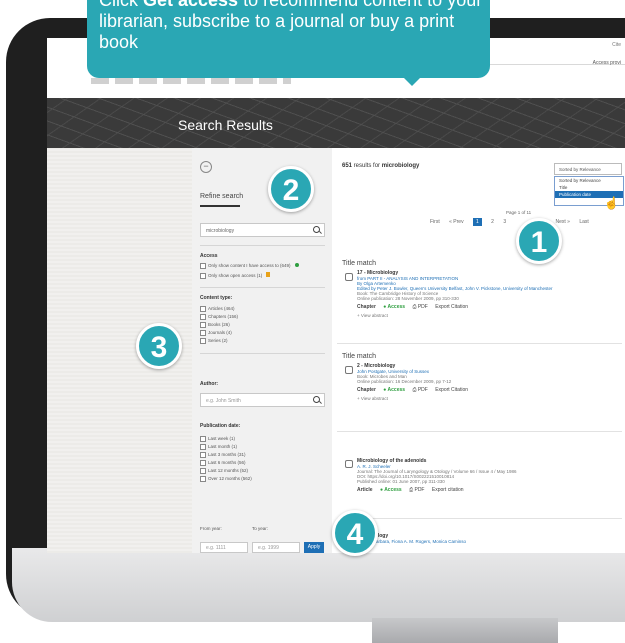 The width and height of the screenshot is (625, 643). I want to click on date-option: Last week (1), so click(262, 439).